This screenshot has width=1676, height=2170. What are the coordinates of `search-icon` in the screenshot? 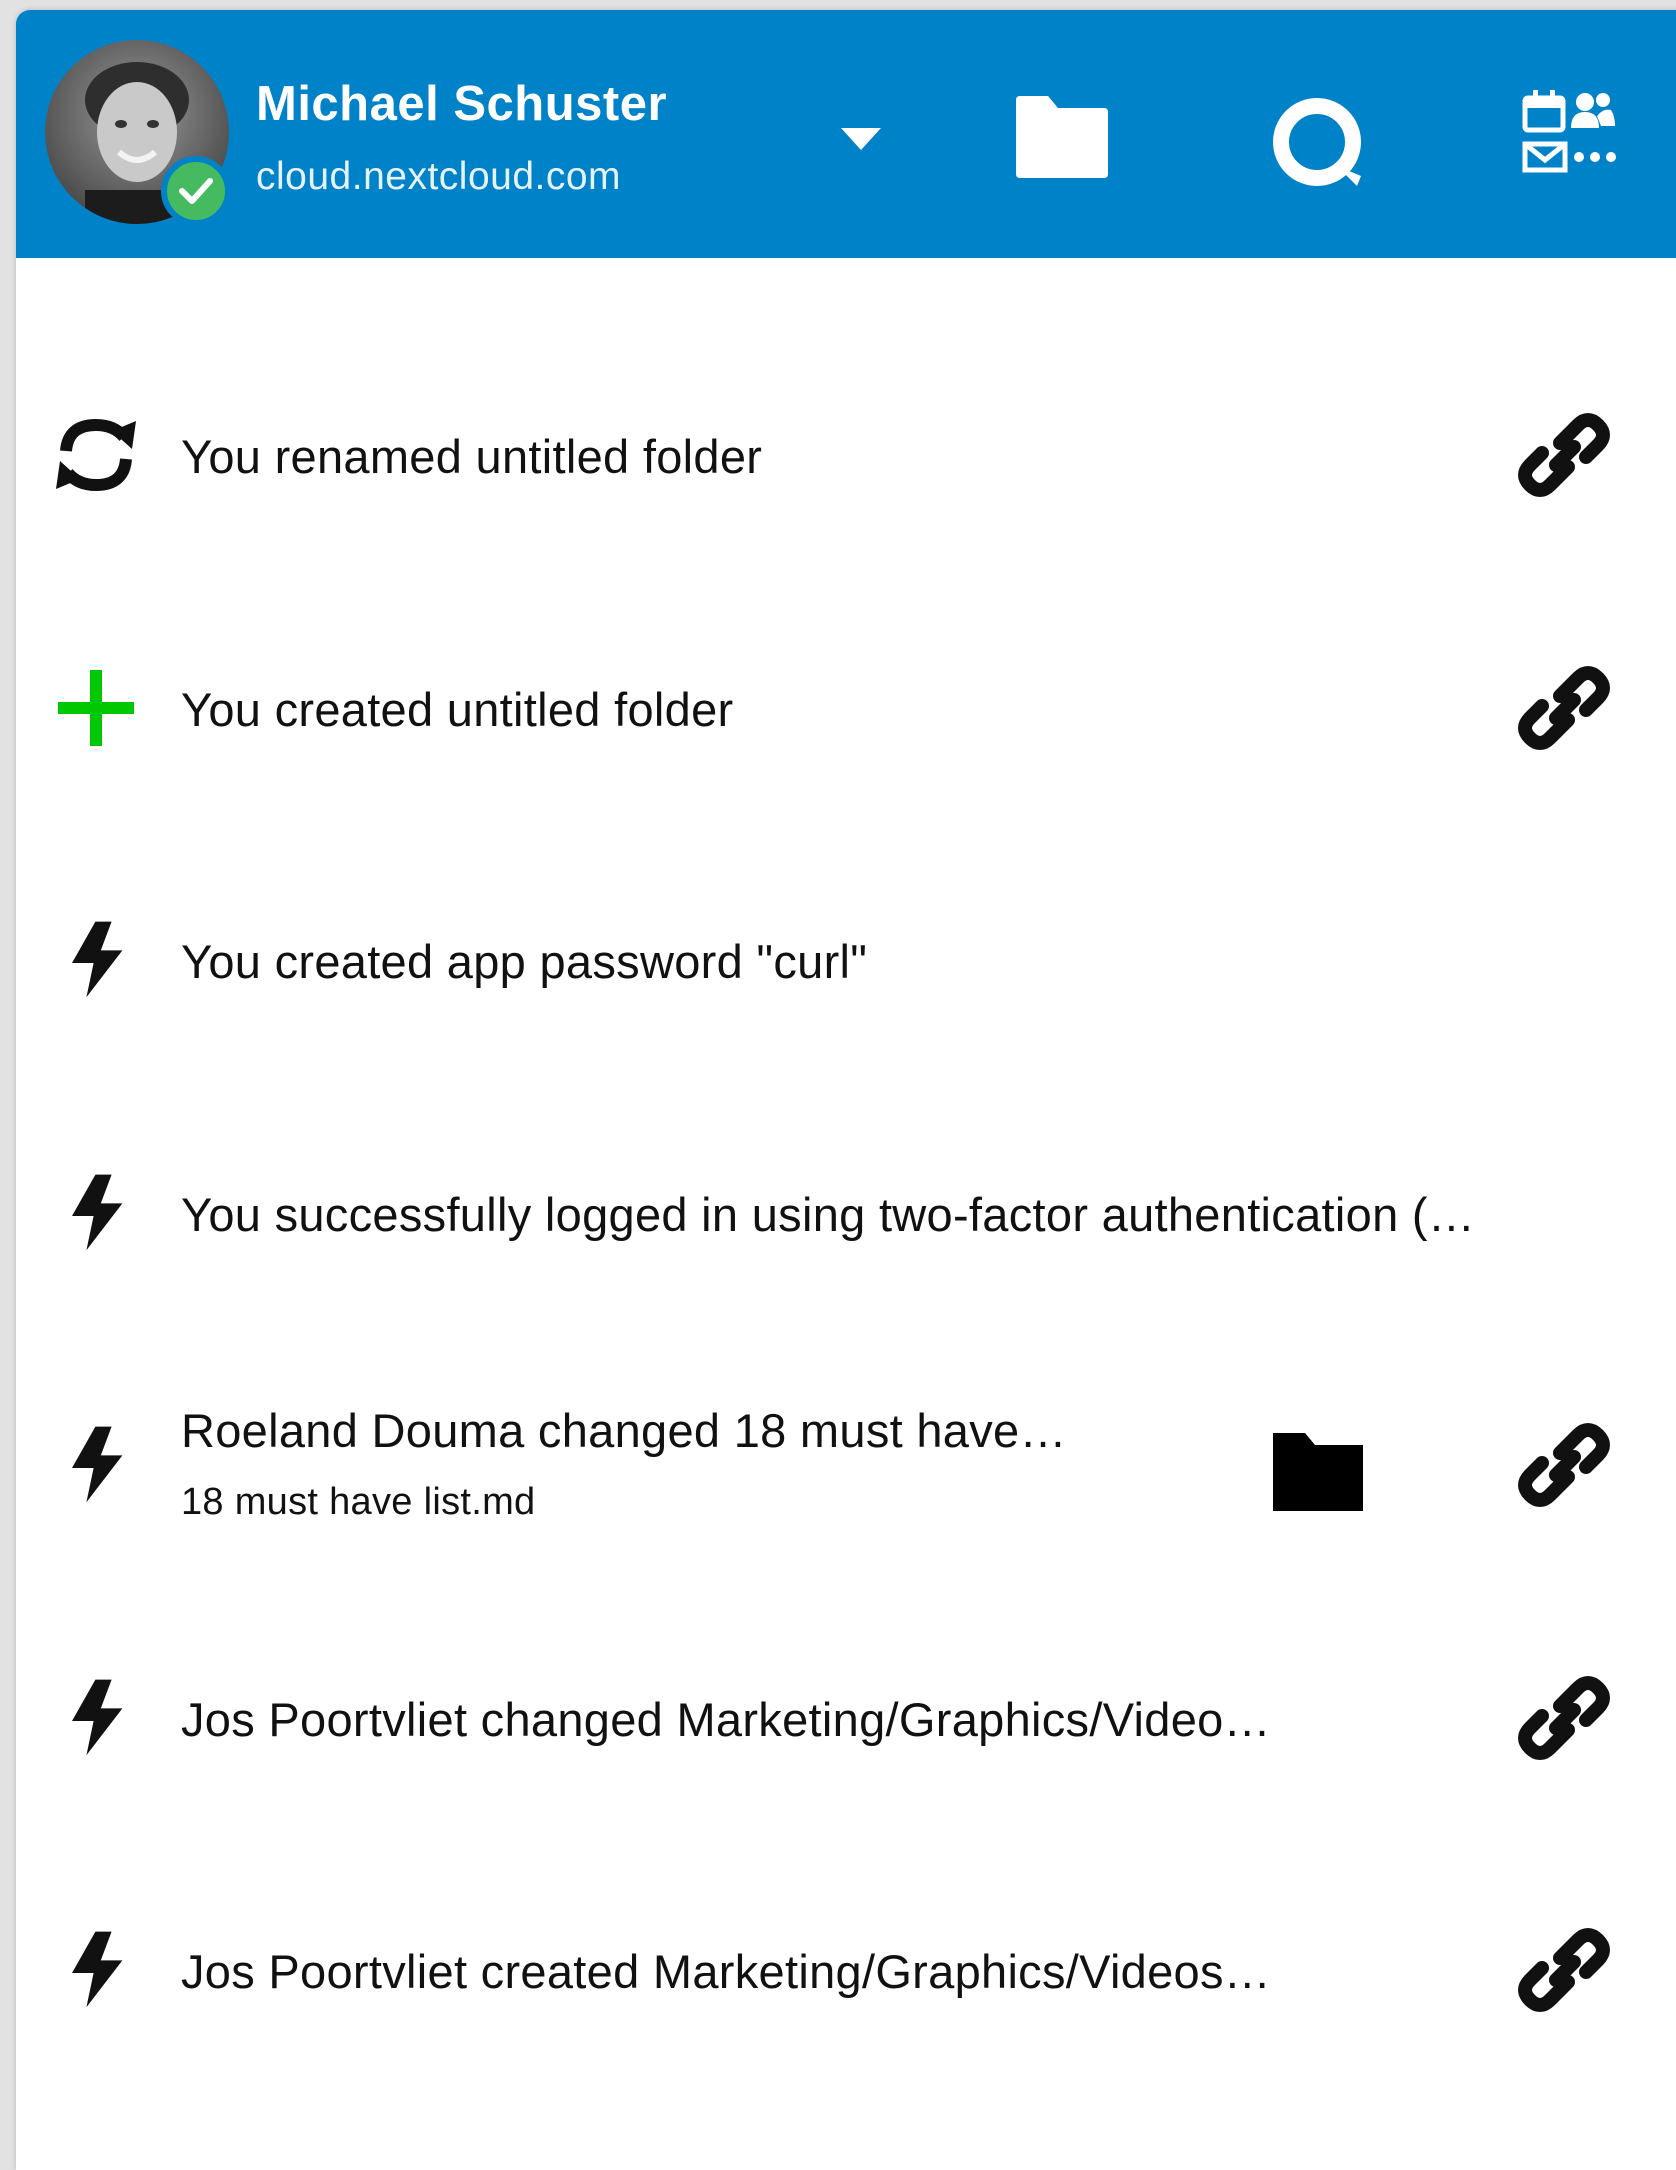 It's located at (1317, 142).